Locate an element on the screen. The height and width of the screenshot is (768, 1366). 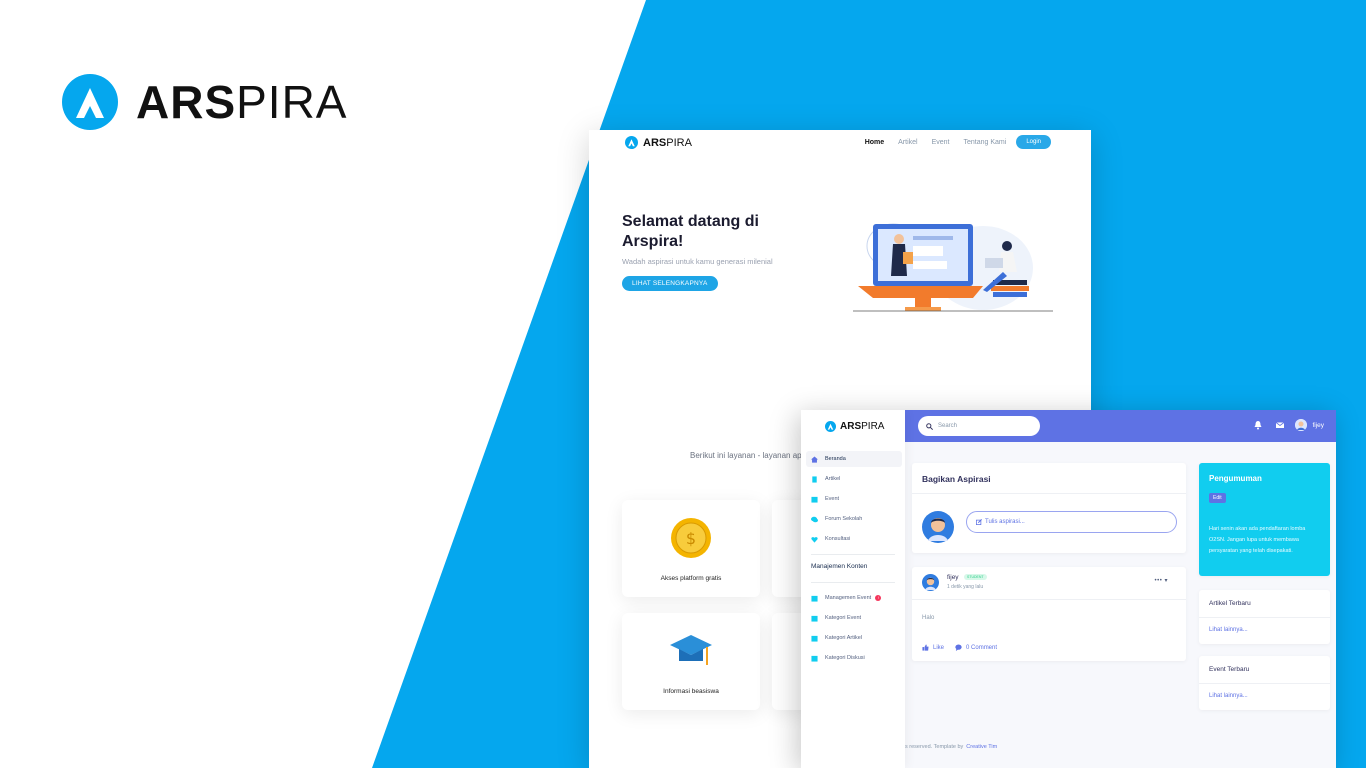
comment-button: 0 Comment is located at coordinates (976, 647).